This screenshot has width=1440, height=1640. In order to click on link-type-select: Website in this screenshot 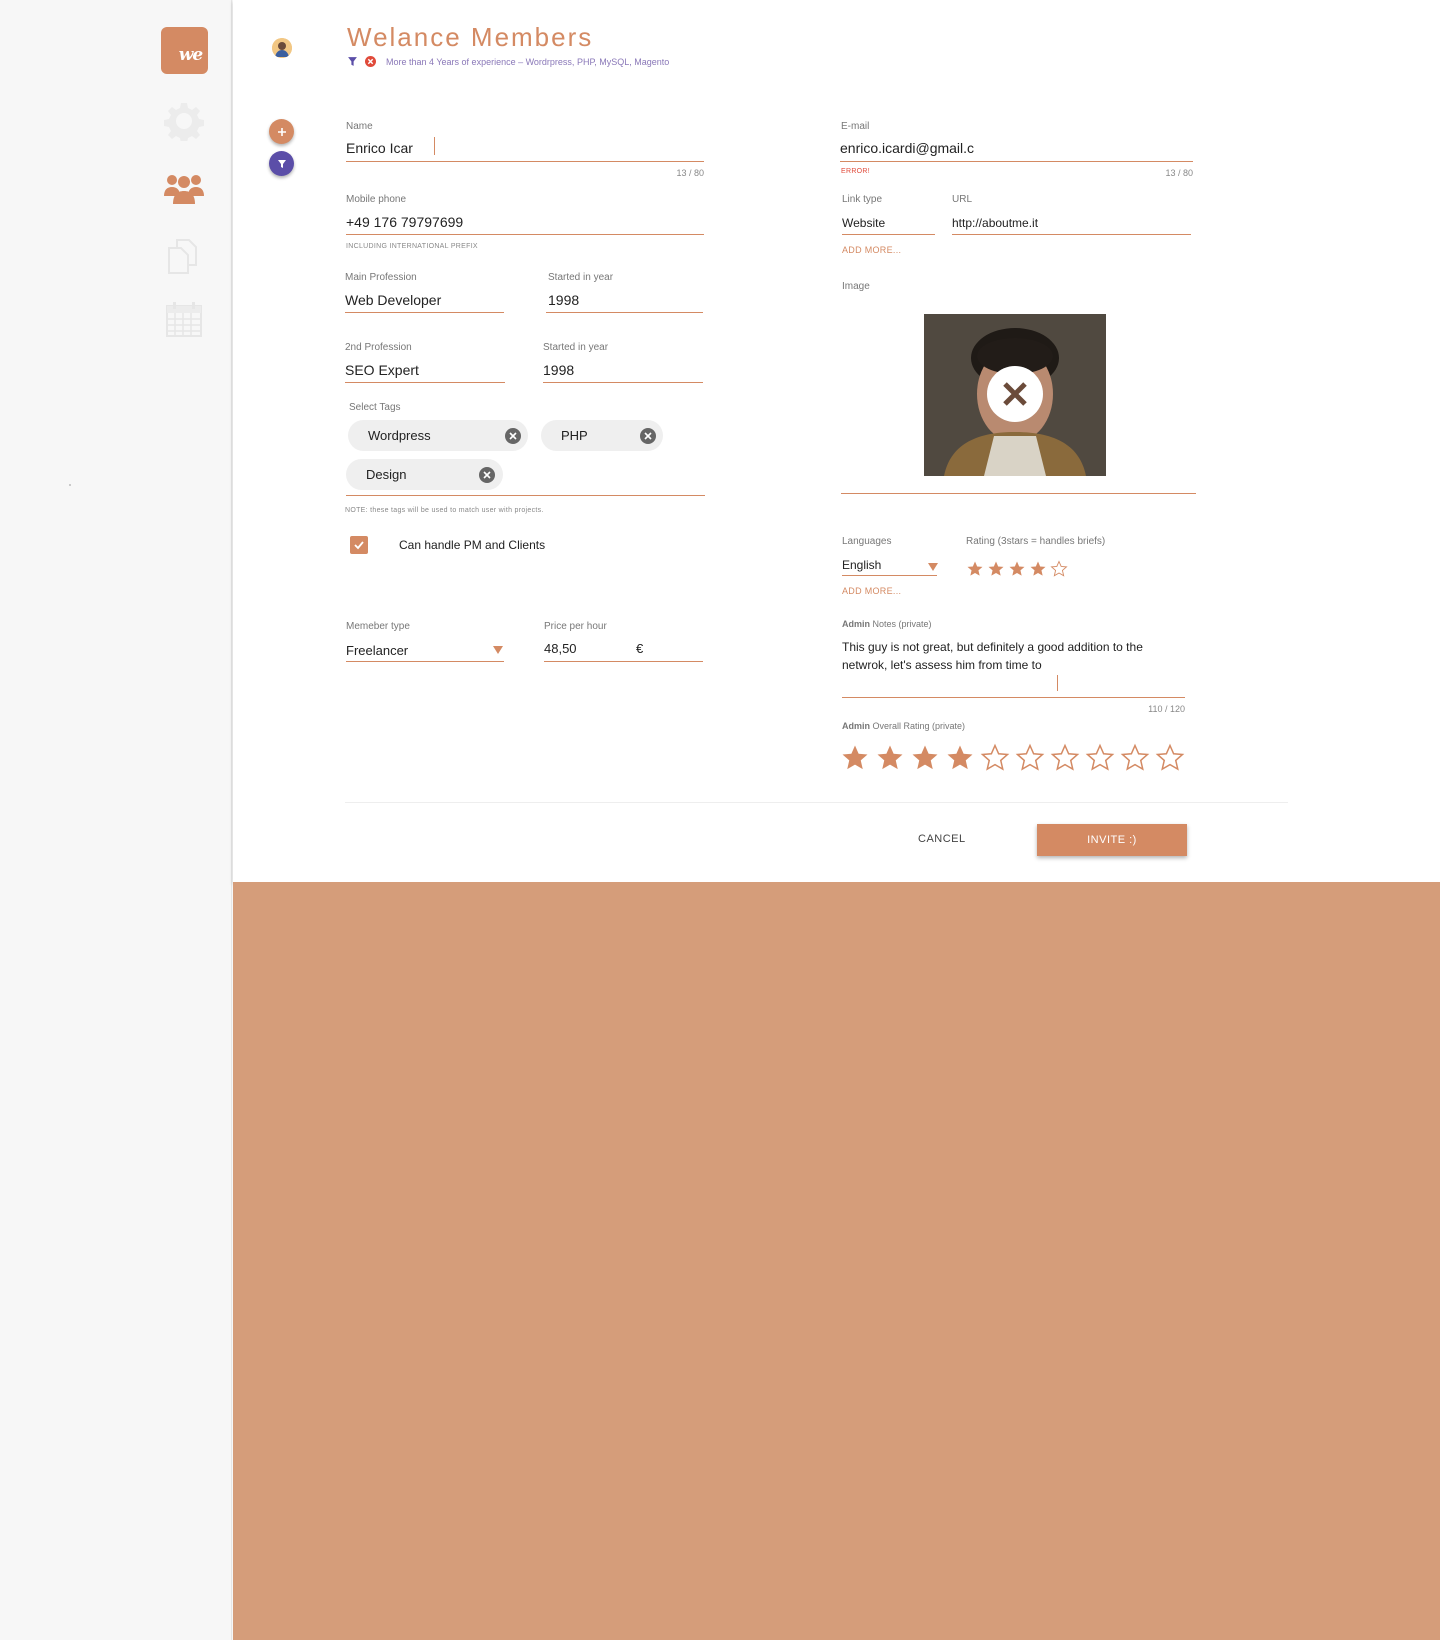, I will do `click(863, 223)`.